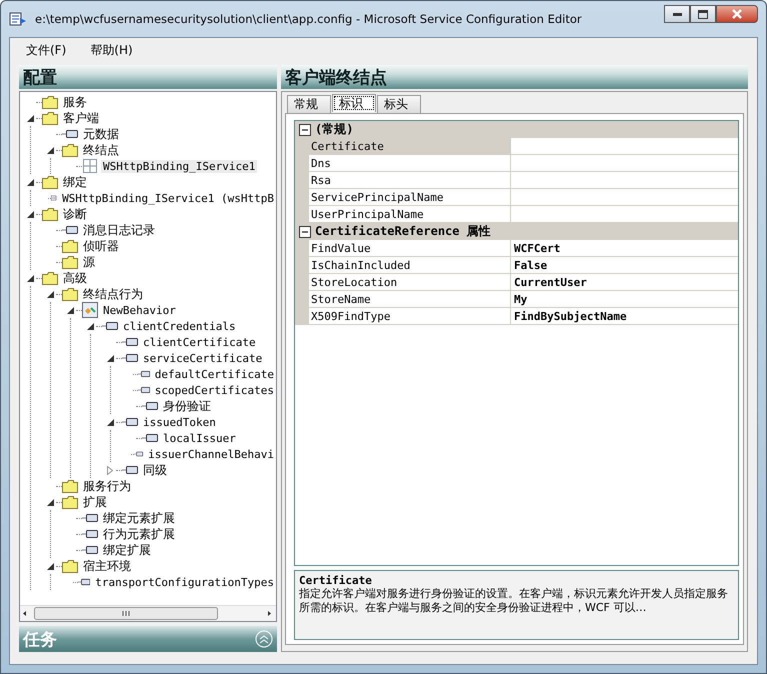  I want to click on tree-item: 终结点, so click(101, 150).